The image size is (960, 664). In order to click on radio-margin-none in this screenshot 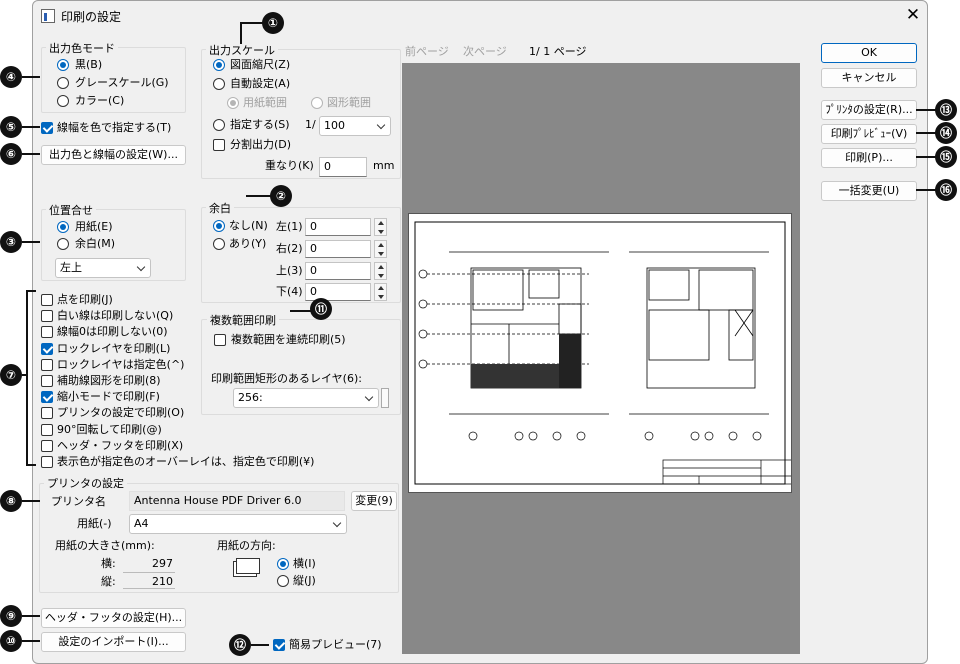, I will do `click(219, 226)`.